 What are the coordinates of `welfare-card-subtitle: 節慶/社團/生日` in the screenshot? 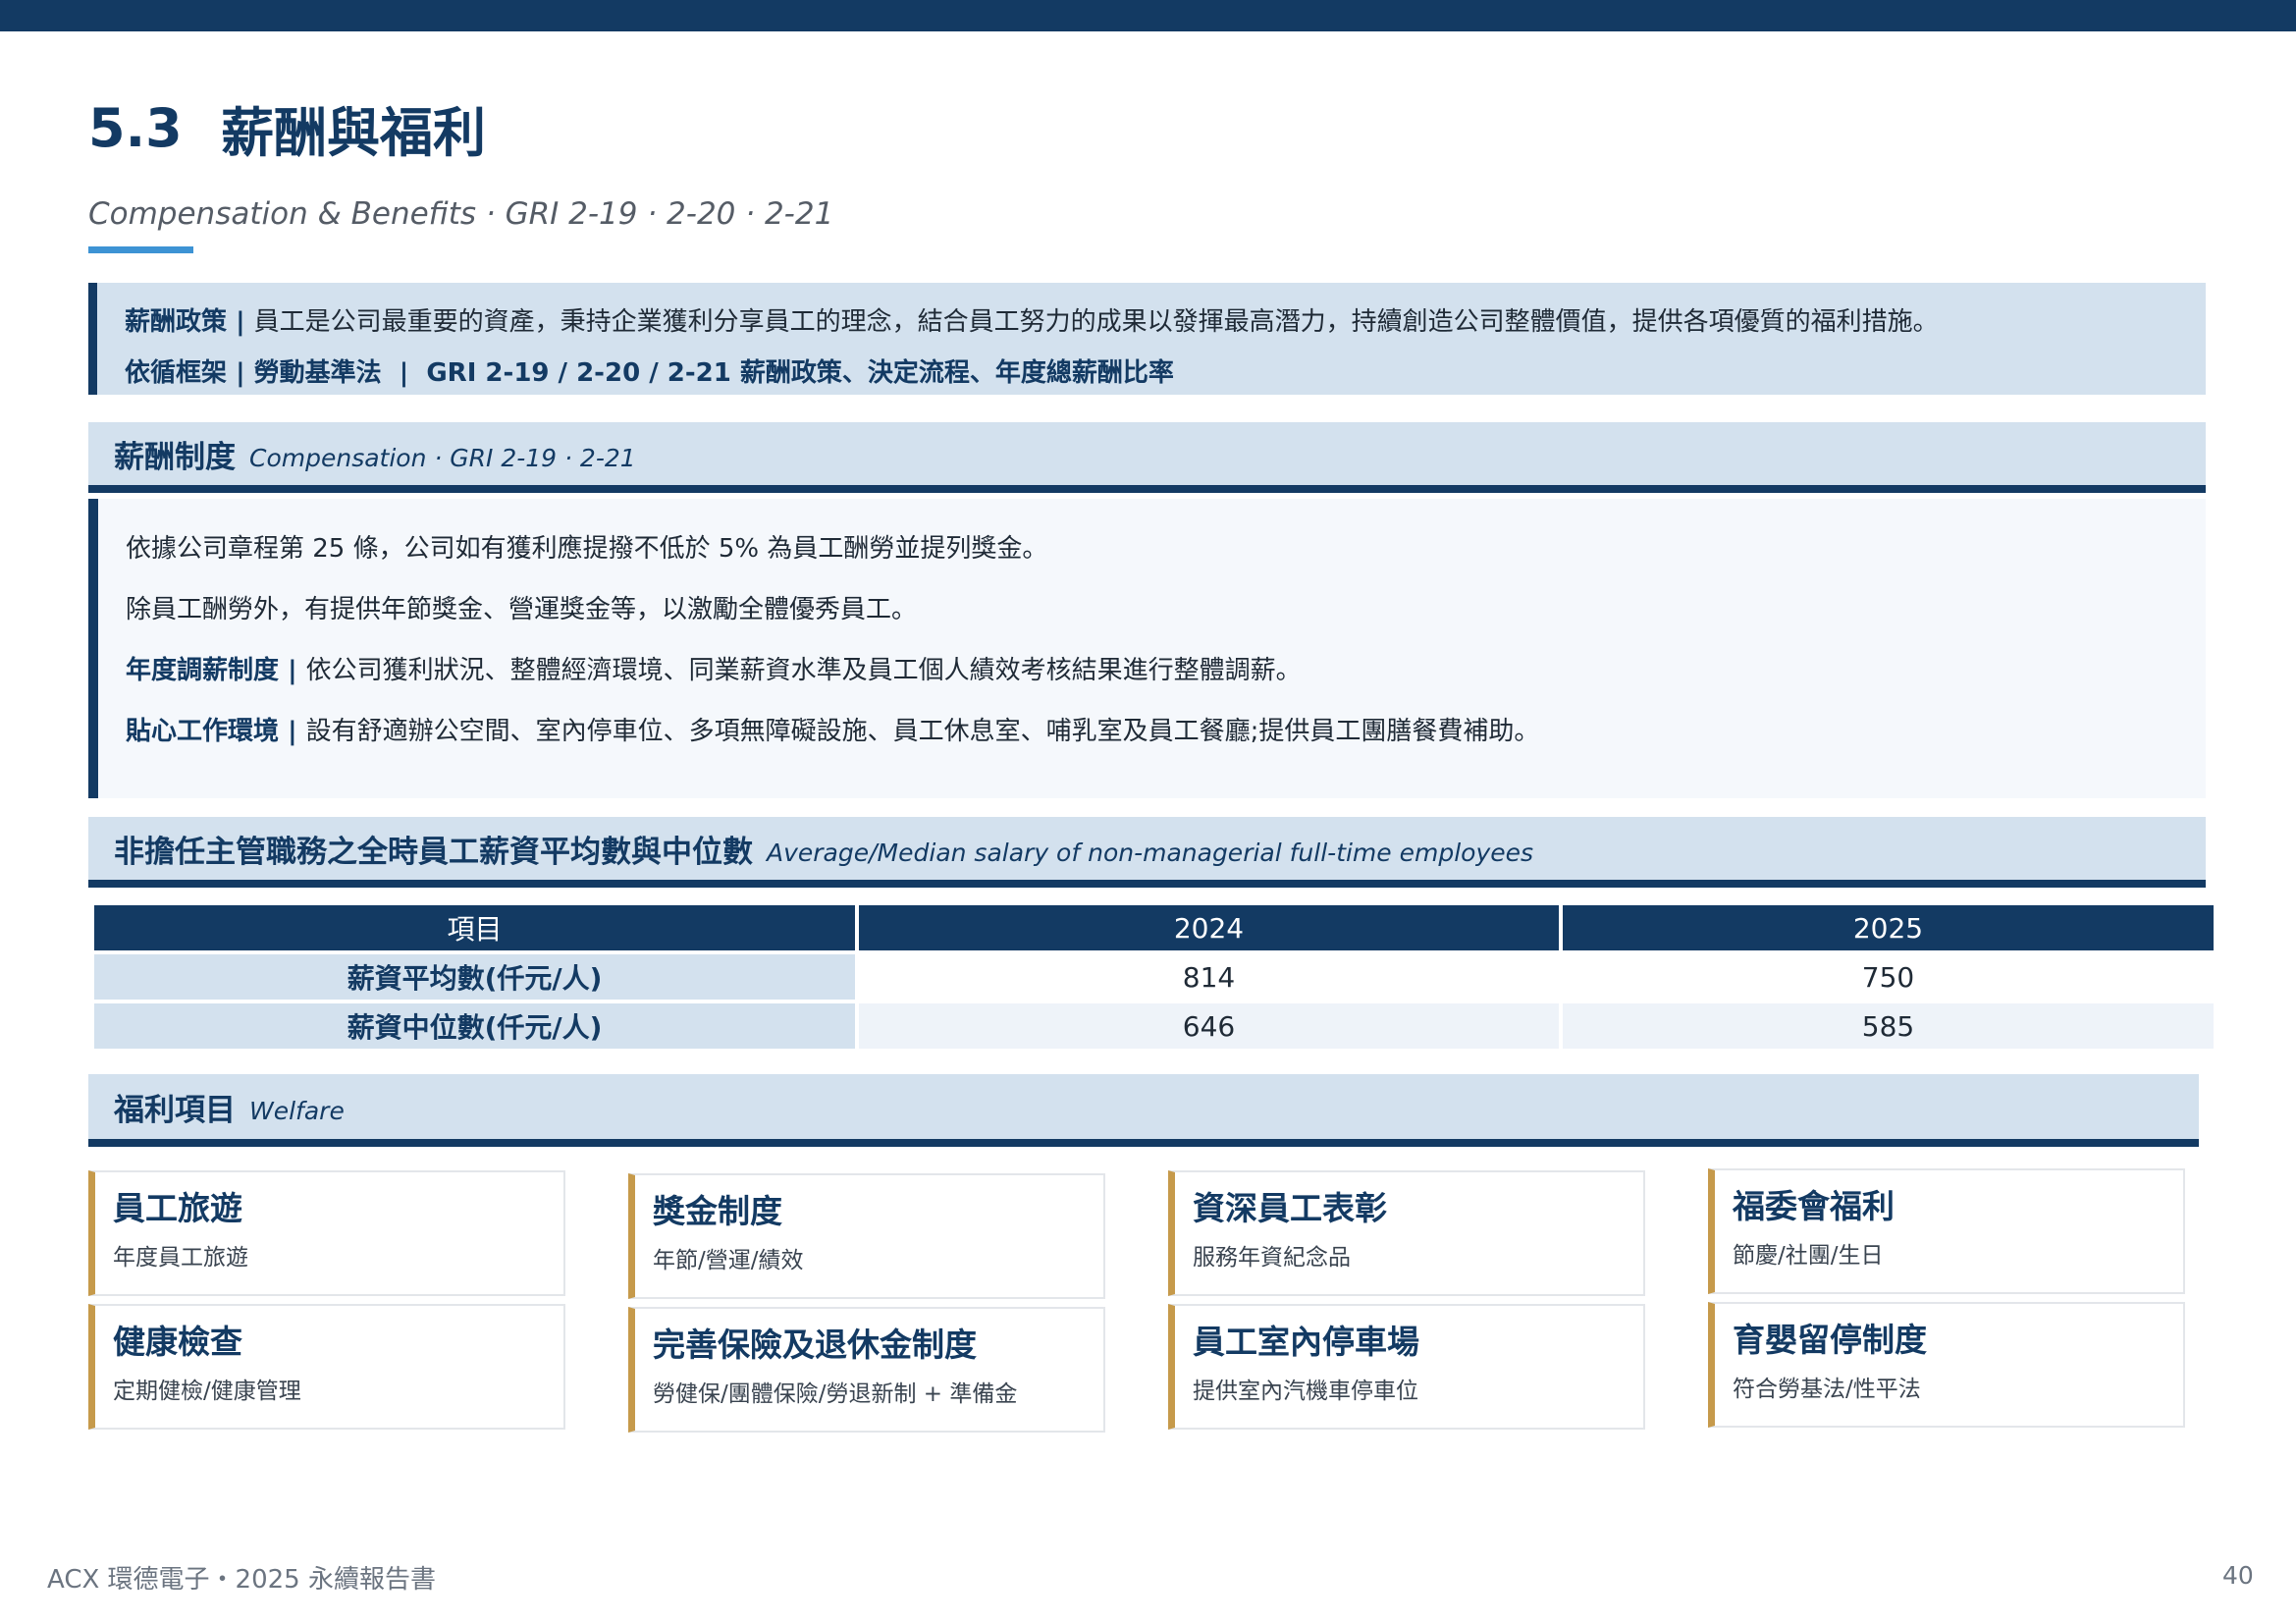 It's located at (1809, 1256).